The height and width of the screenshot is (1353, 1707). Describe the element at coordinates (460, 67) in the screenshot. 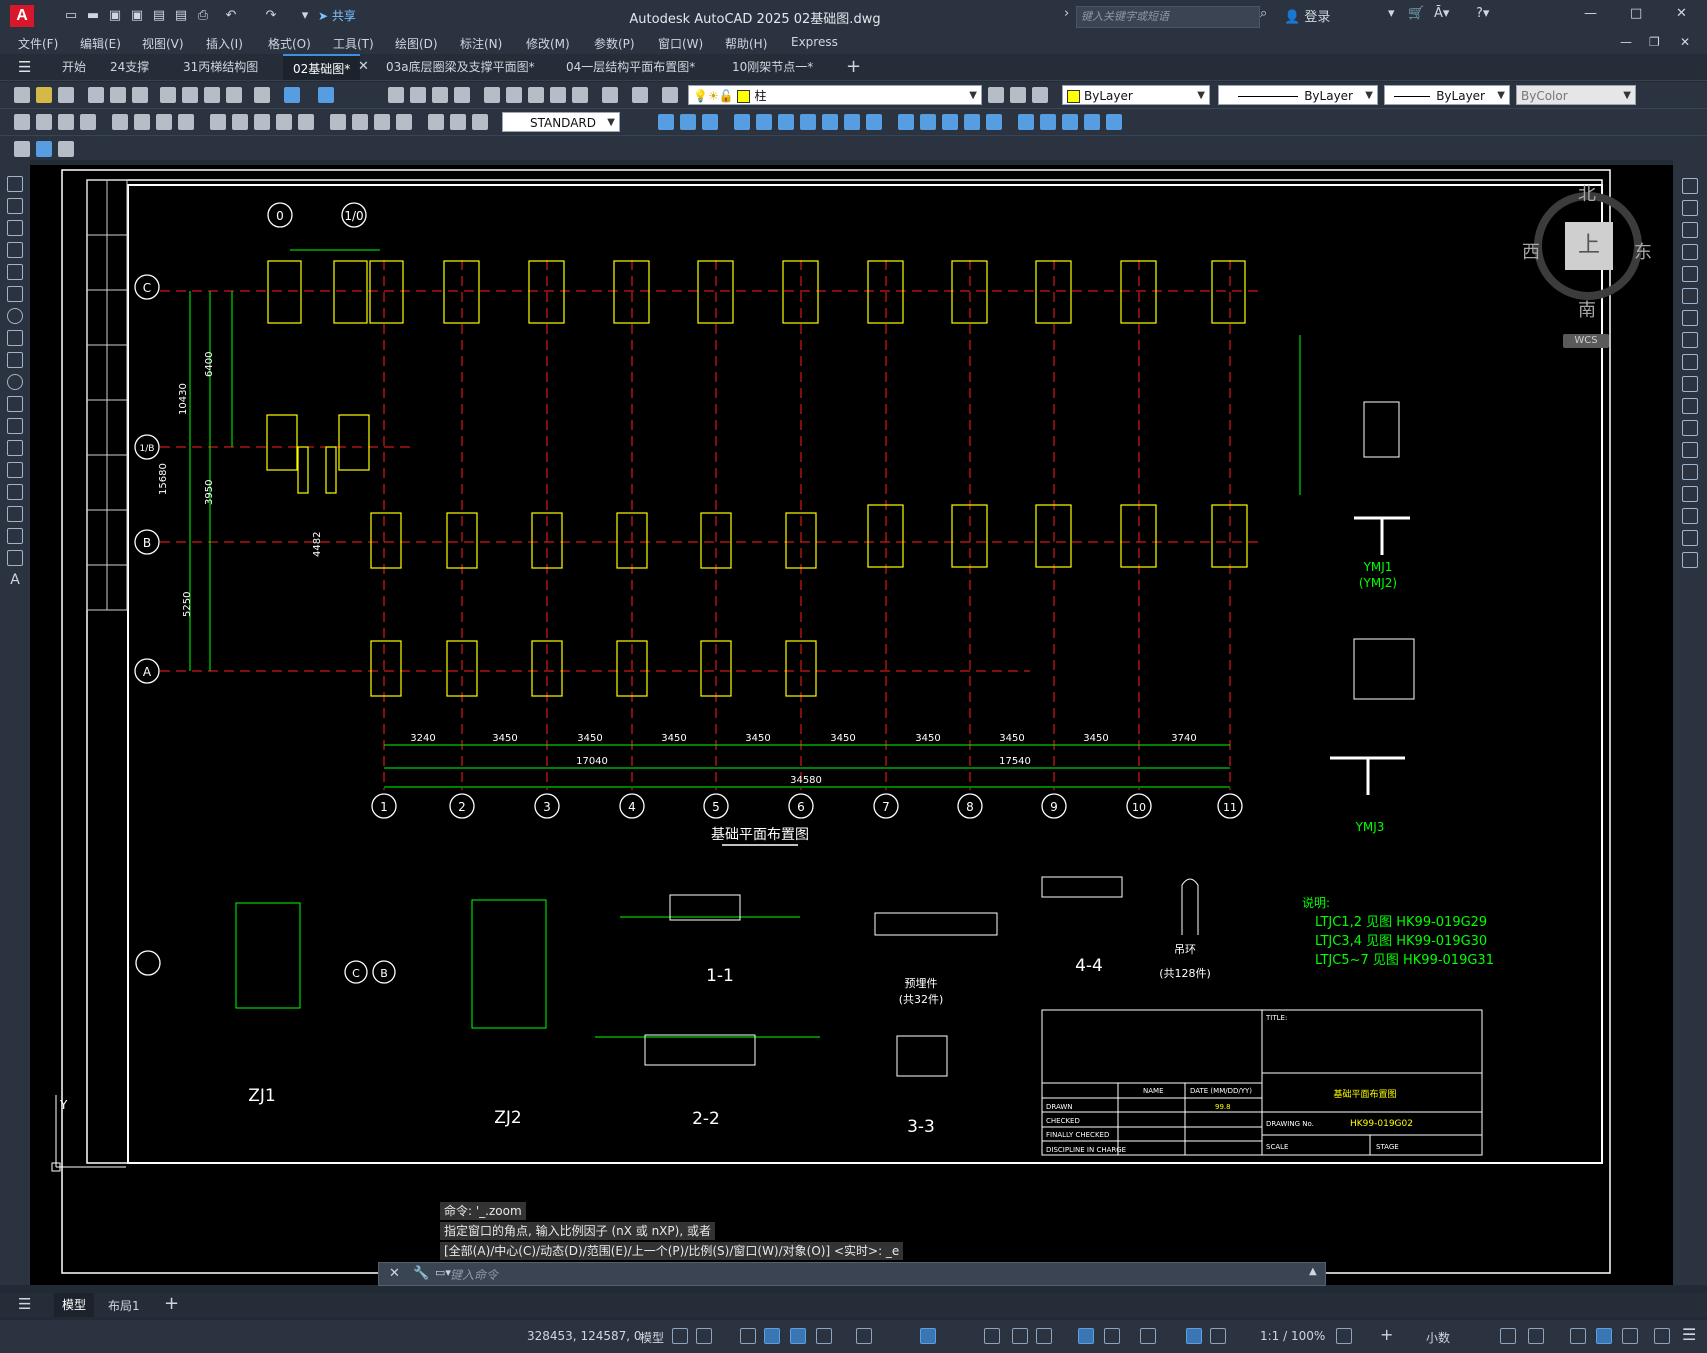

I see `tab-03a: 03a底层圈梁及支撑平面图*` at that location.